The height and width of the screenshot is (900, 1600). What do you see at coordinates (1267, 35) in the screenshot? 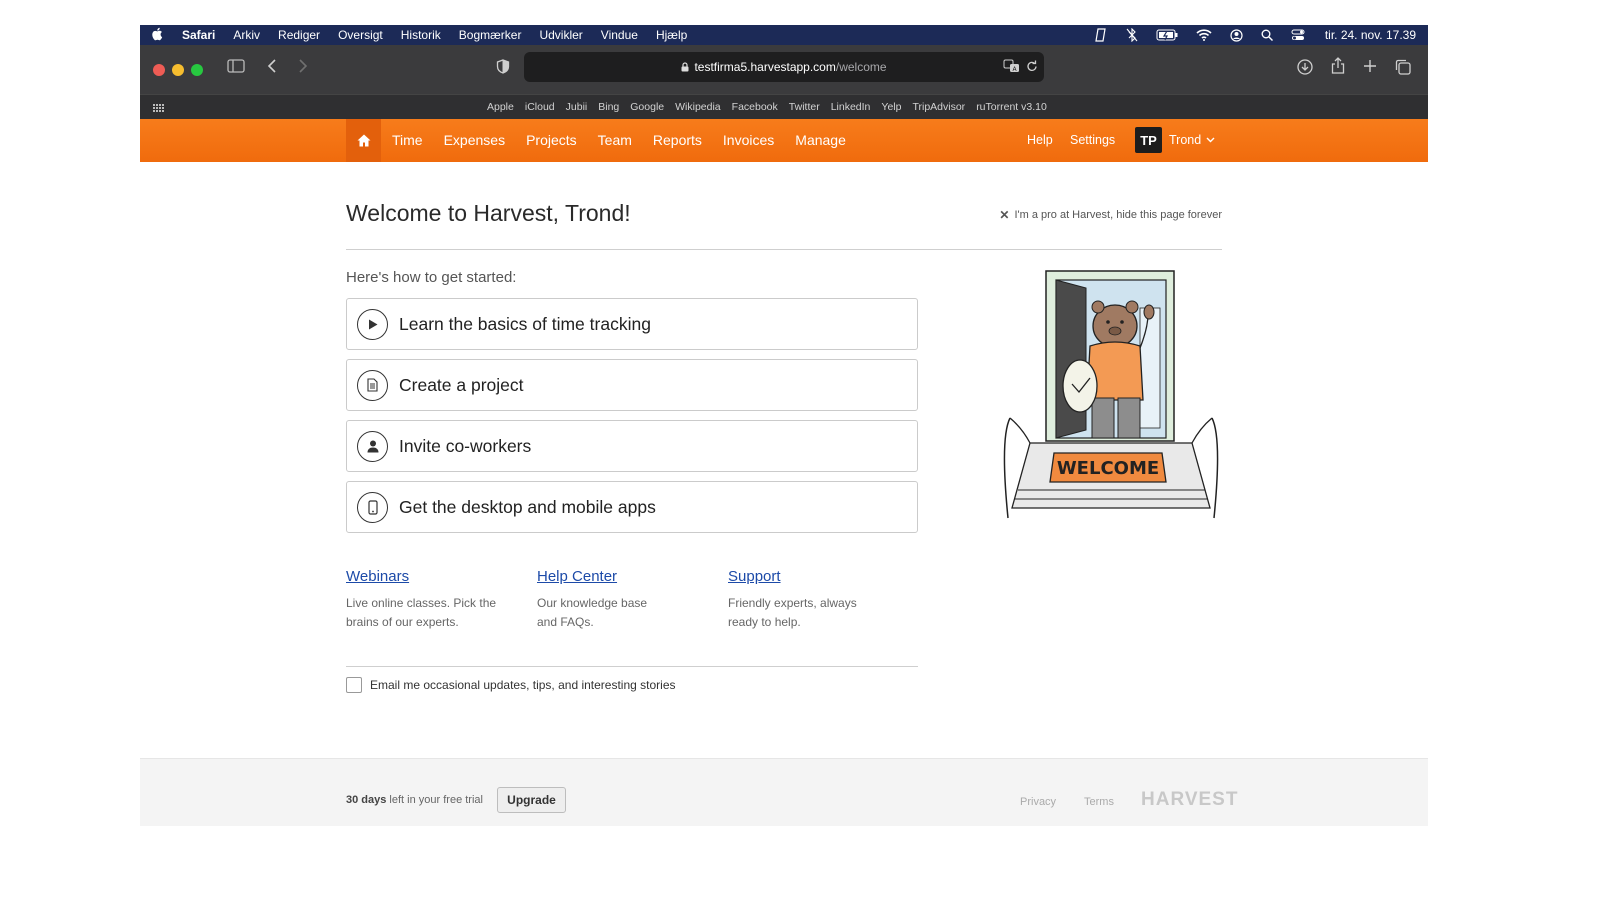
I see `spotlight-search-icon` at bounding box center [1267, 35].